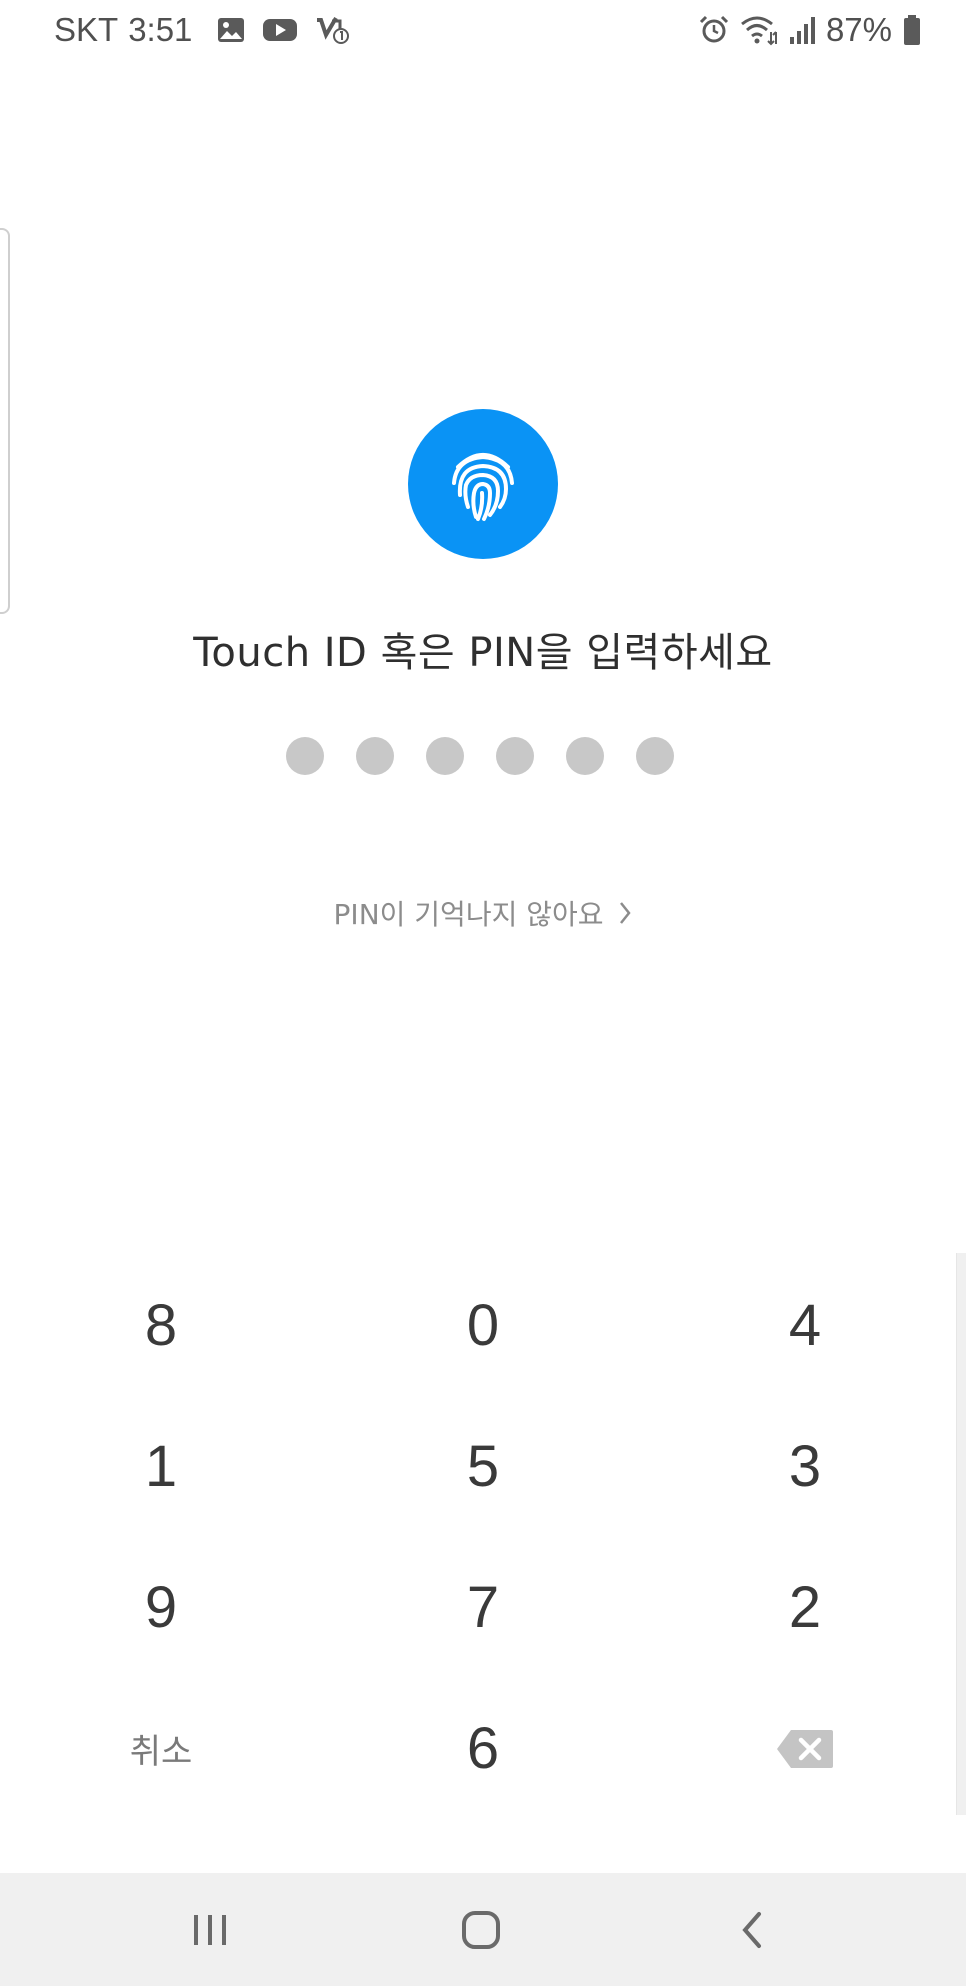 The height and width of the screenshot is (1986, 966). Describe the element at coordinates (161, 1607) in the screenshot. I see `key-row3-col1: 9` at that location.